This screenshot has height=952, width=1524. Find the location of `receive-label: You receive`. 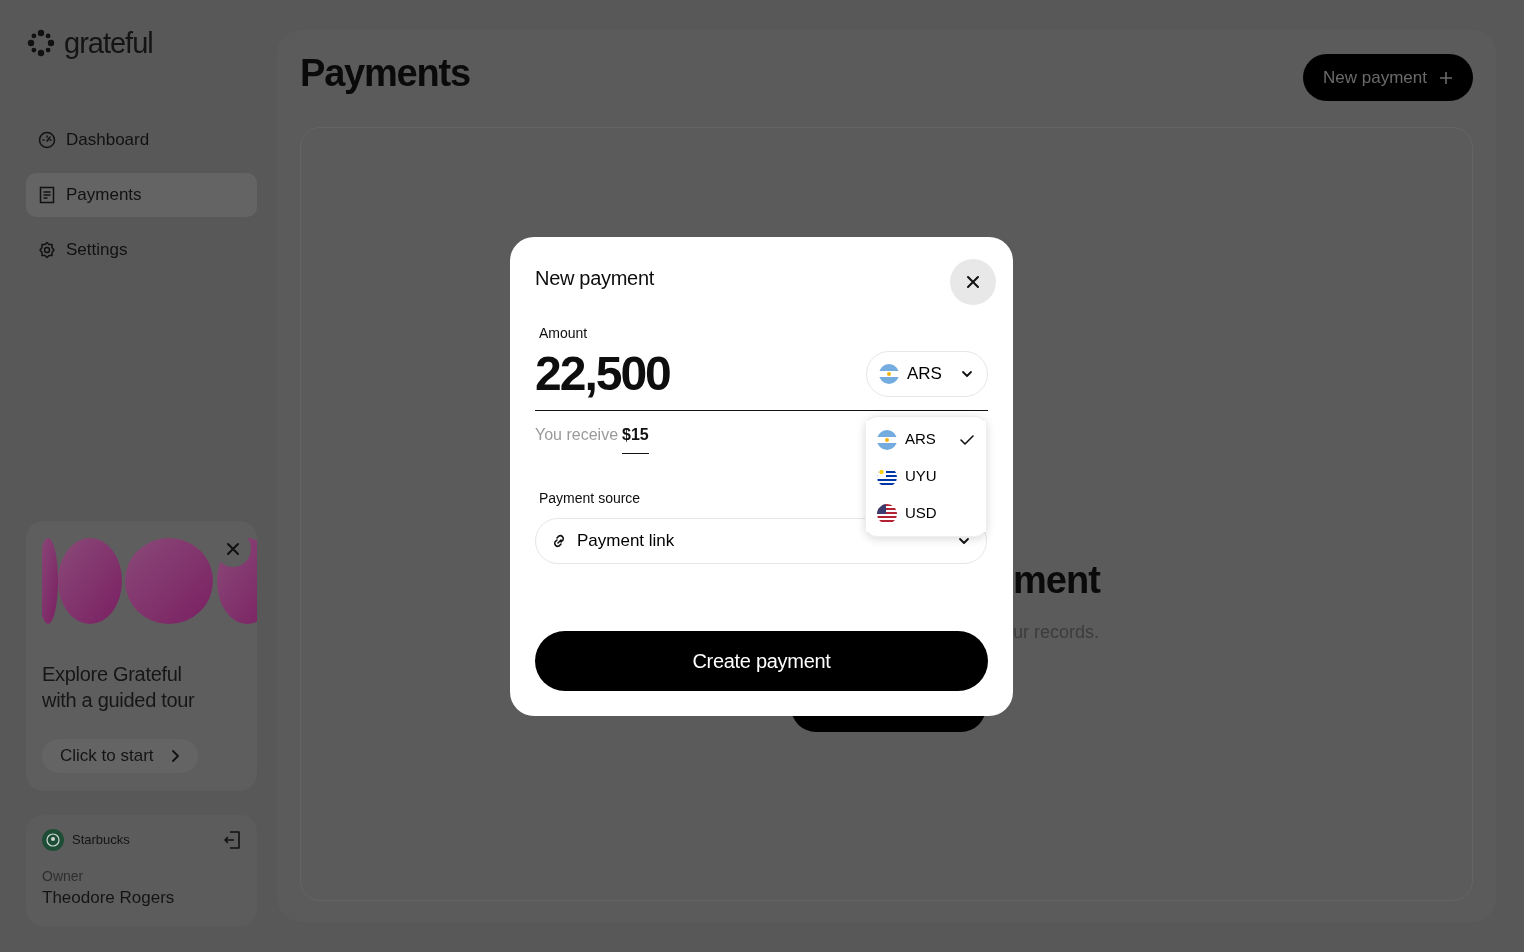

receive-label: You receive is located at coordinates (577, 435).